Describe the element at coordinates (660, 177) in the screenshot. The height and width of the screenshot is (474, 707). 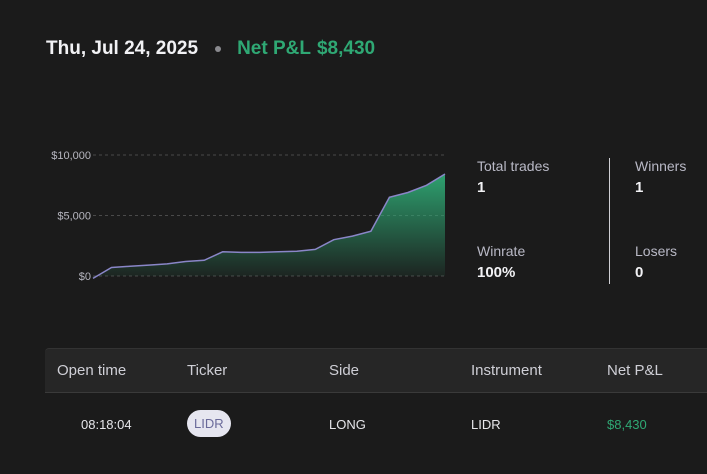
I see `stat-winners: Winners 1` at that location.